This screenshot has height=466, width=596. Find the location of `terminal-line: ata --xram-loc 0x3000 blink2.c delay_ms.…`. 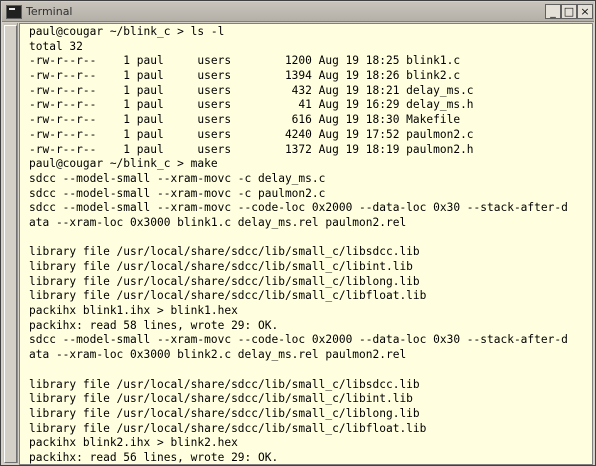

terminal-line: ata --xram-loc 0x3000 blink2.c delay_ms.… is located at coordinates (218, 355).